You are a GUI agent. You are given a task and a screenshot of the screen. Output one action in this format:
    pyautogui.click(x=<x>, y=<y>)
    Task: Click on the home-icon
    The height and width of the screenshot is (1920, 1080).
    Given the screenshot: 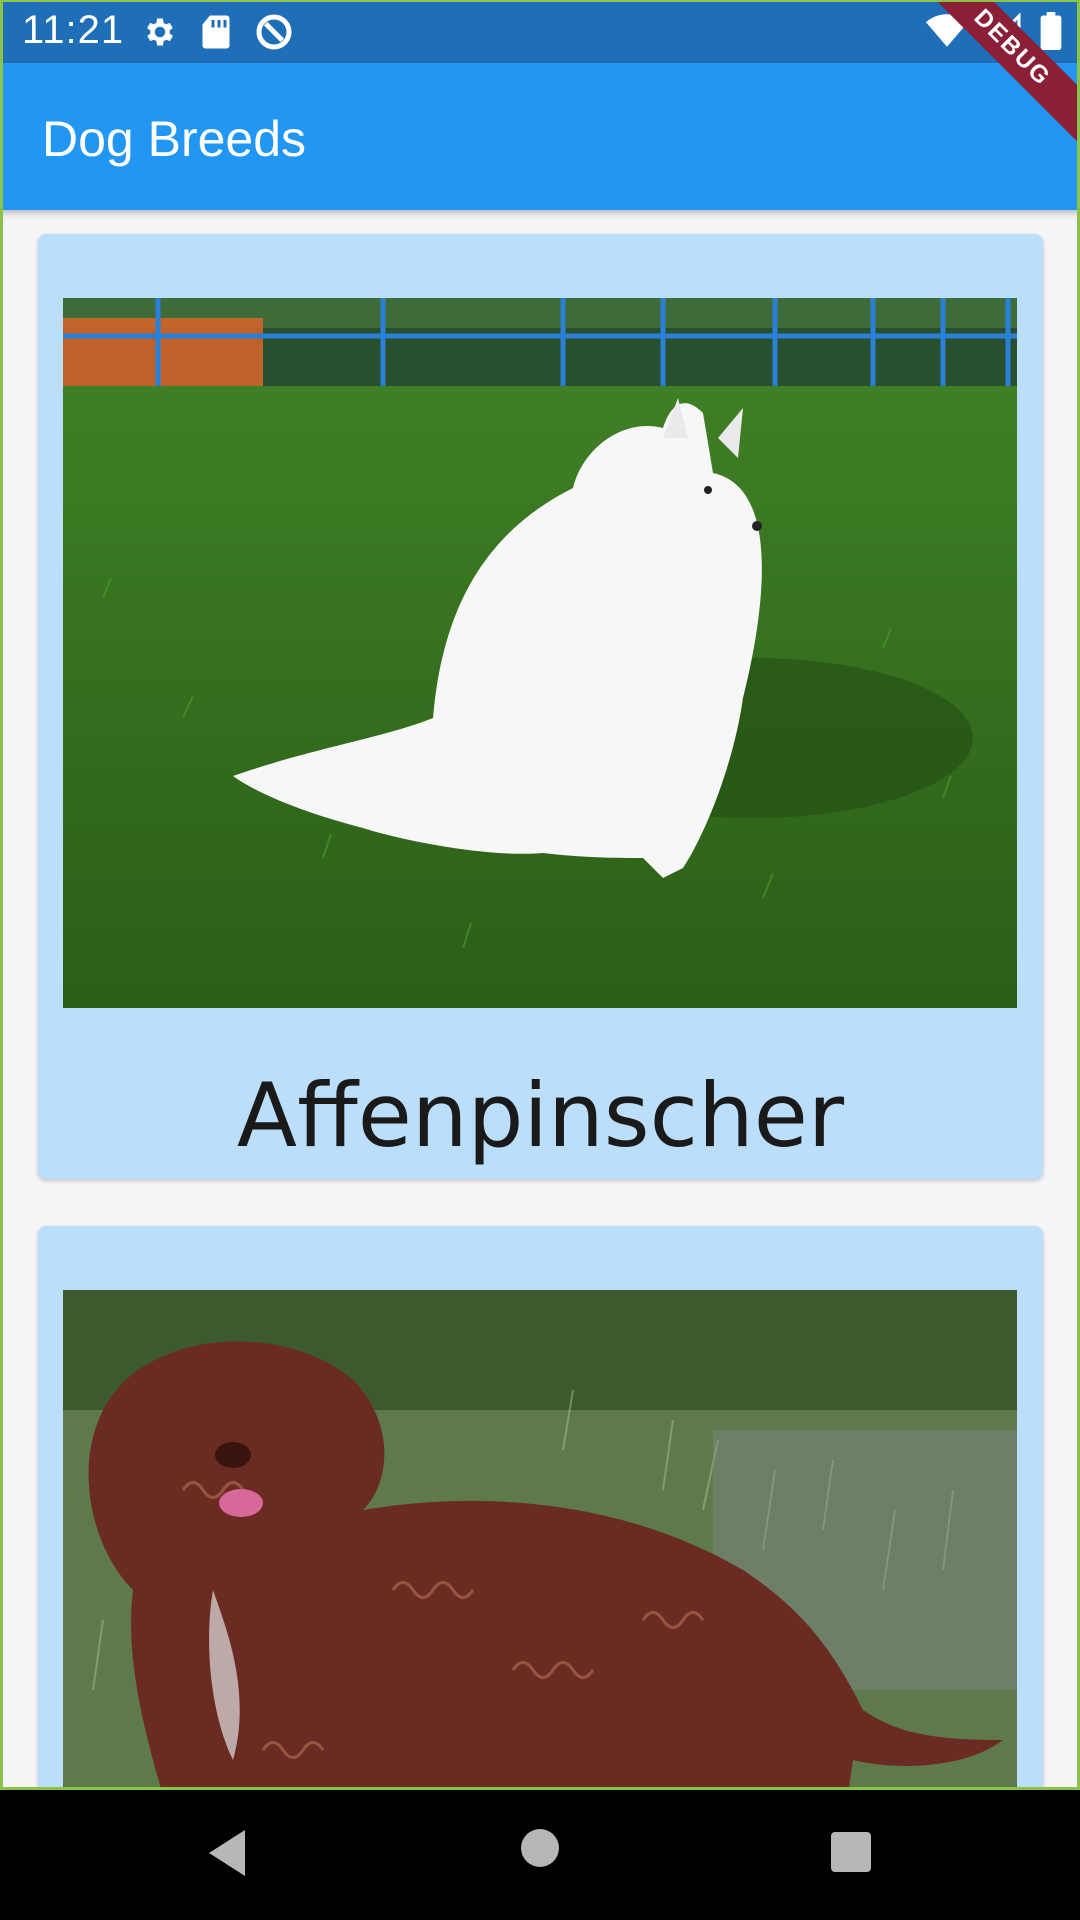 What is the action you would take?
    pyautogui.click(x=540, y=1848)
    